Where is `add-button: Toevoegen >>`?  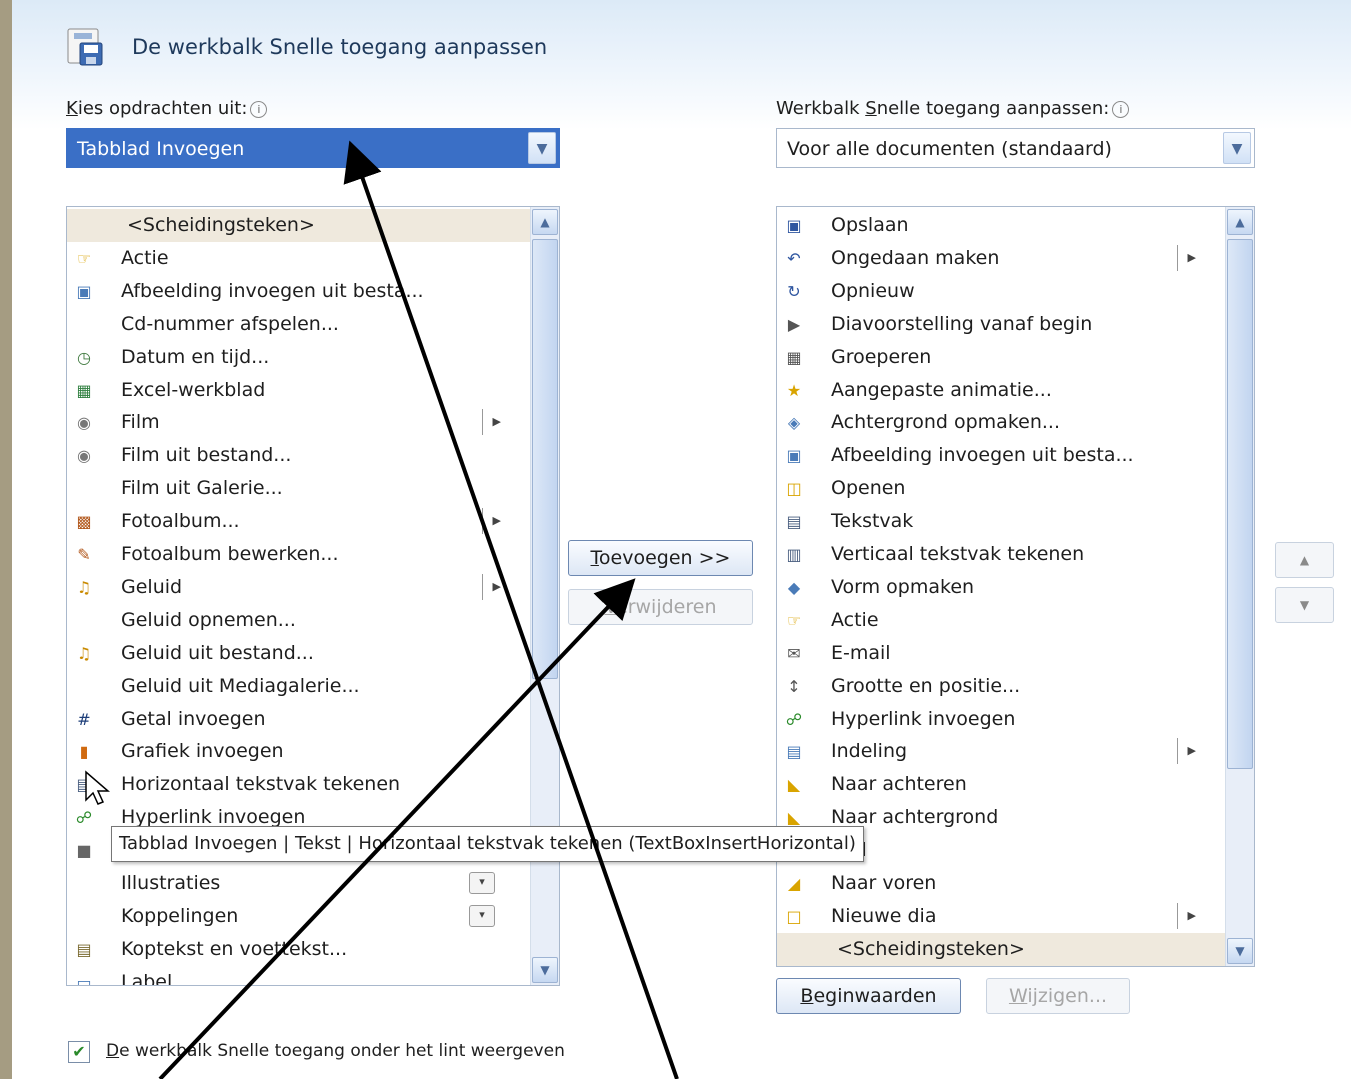
add-button: Toevoegen >> is located at coordinates (660, 558).